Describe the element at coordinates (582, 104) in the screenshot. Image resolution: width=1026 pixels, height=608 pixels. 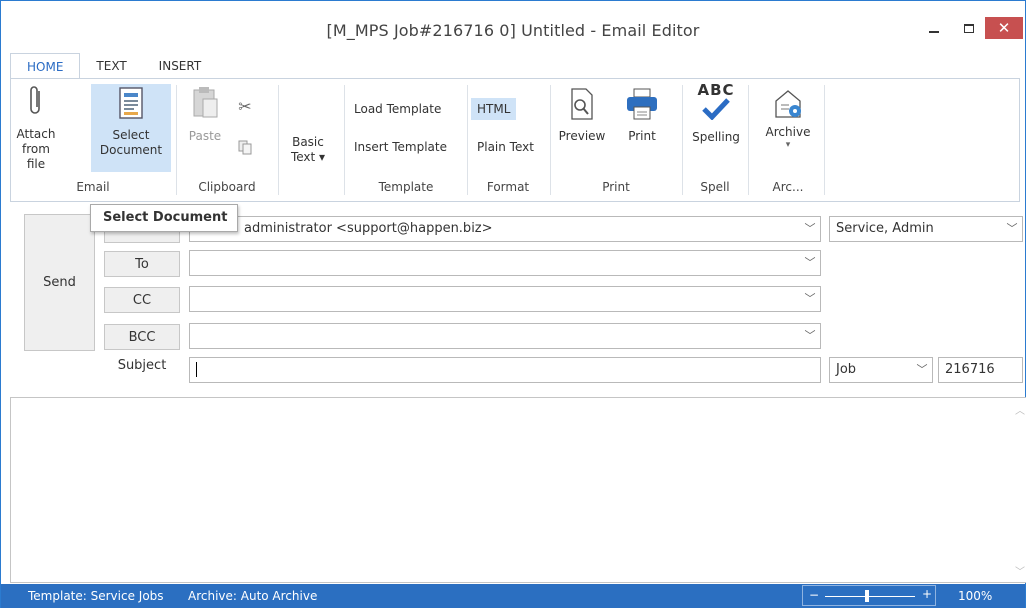
I see `preview-icon` at that location.